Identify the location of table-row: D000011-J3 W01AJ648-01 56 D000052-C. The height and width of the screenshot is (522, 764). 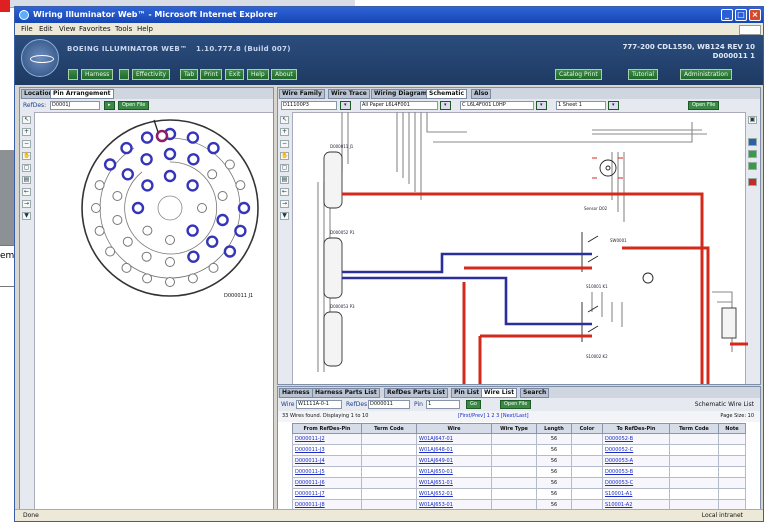
(519, 450).